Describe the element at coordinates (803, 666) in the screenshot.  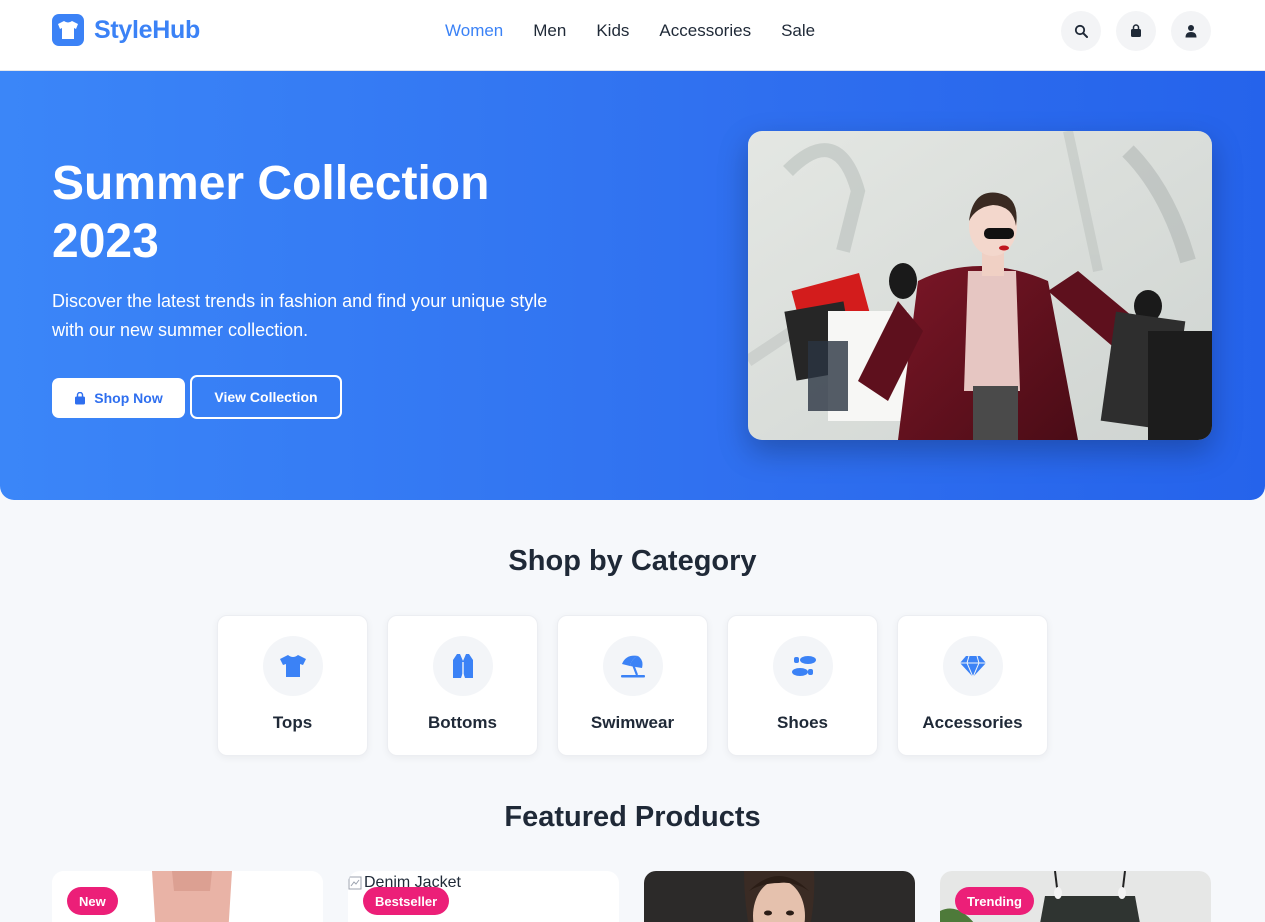
I see `shoe-prints-icon` at that location.